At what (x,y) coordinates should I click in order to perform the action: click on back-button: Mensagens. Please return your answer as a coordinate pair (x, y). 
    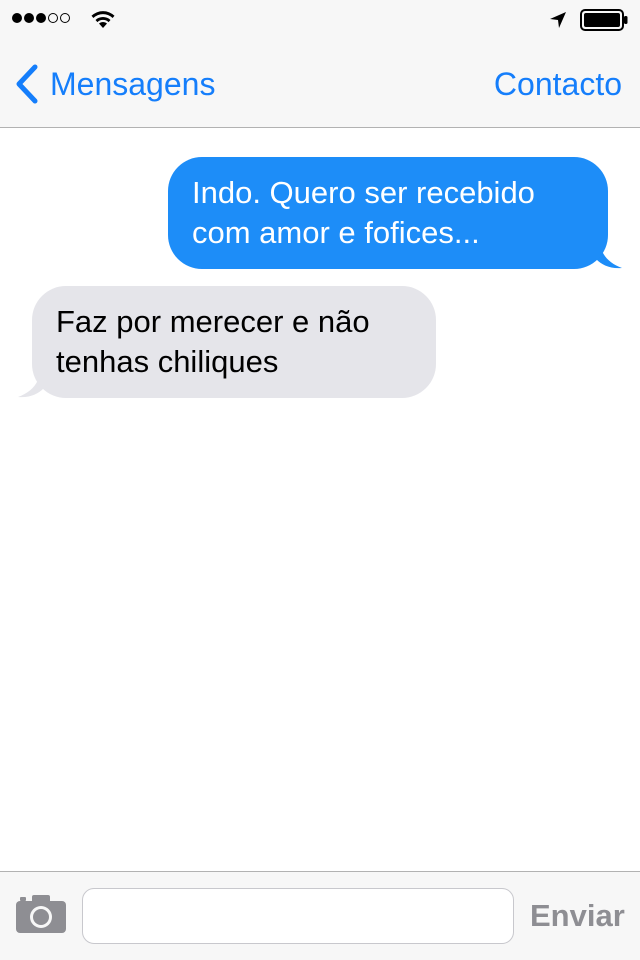
    Looking at the image, I should click on (114, 84).